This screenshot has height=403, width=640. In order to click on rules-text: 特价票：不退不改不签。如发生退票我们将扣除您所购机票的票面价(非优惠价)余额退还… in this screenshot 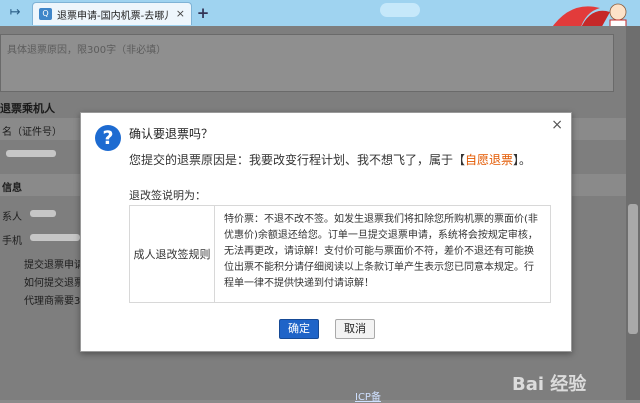, I will do `click(381, 251)`.